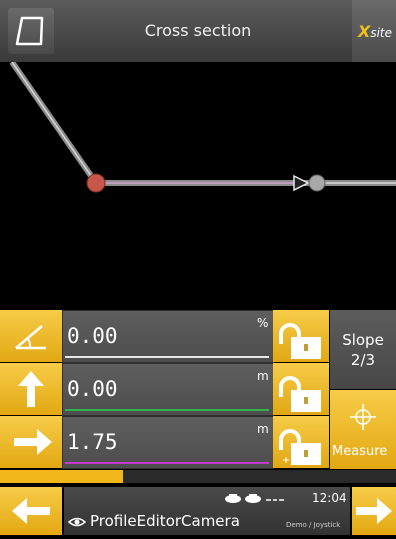 Image resolution: width=396 pixels, height=539 pixels. I want to click on height-lock-button, so click(301, 389).